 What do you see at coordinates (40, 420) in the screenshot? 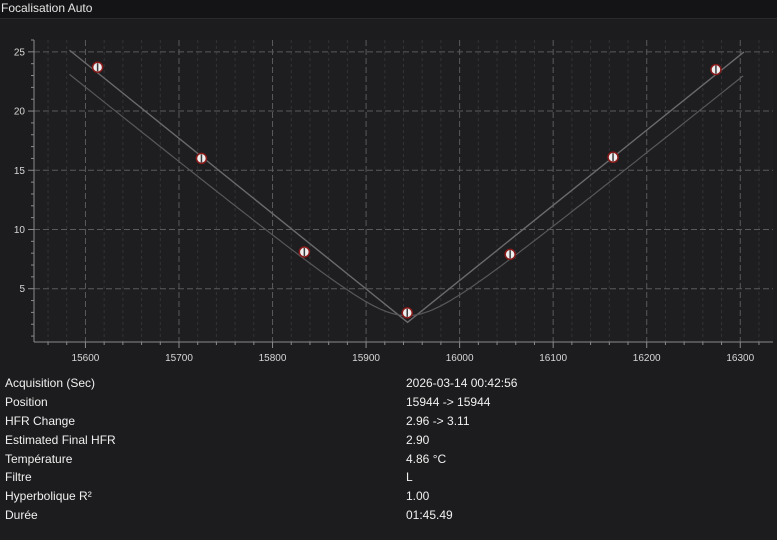
I see `detail-label: HFR Change` at bounding box center [40, 420].